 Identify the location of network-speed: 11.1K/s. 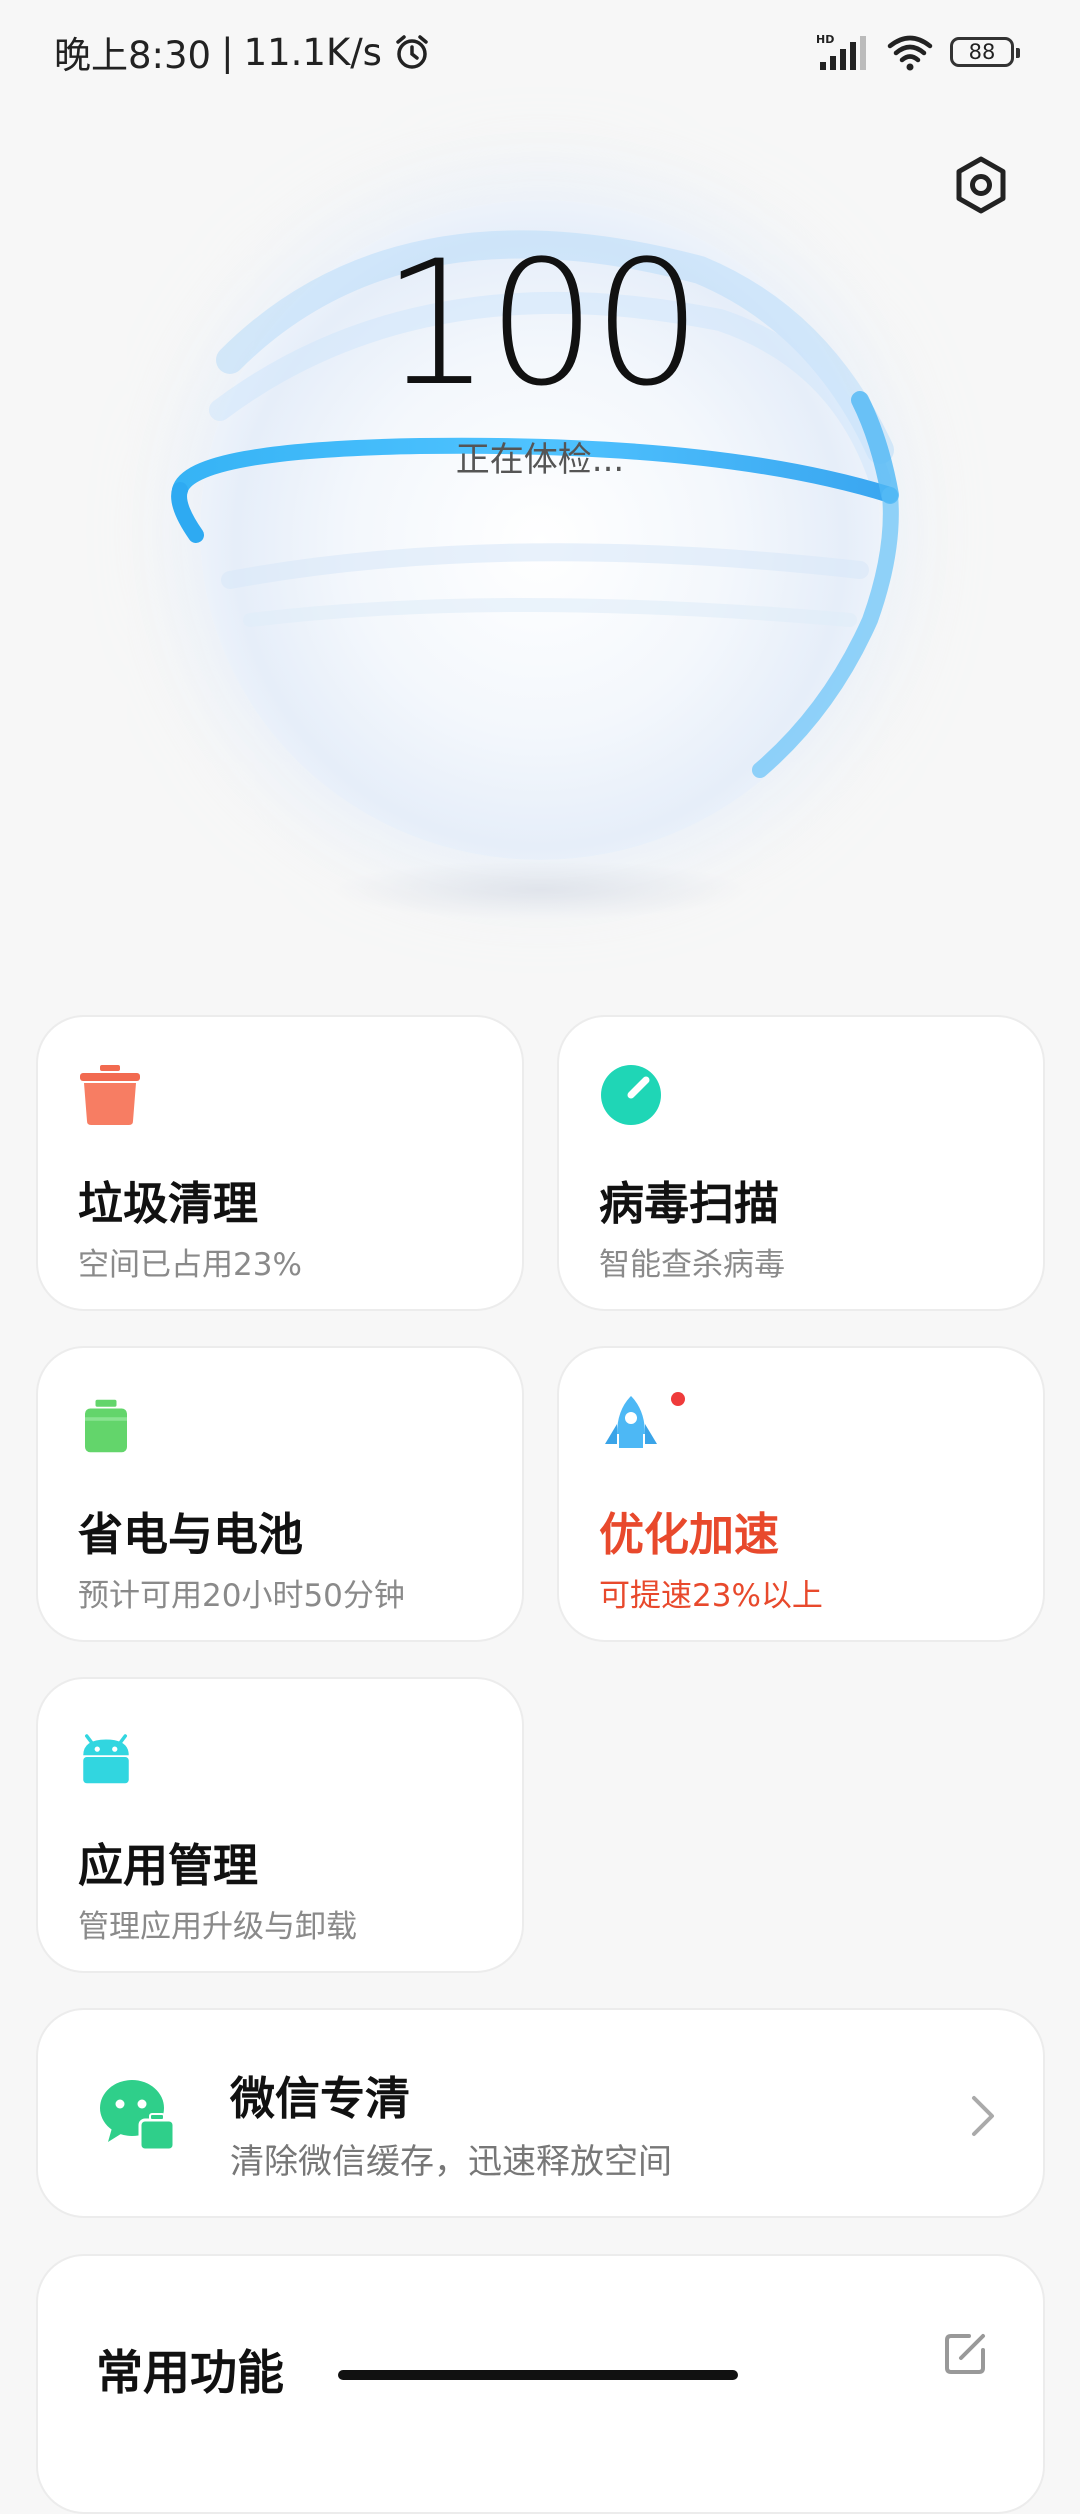
(312, 52).